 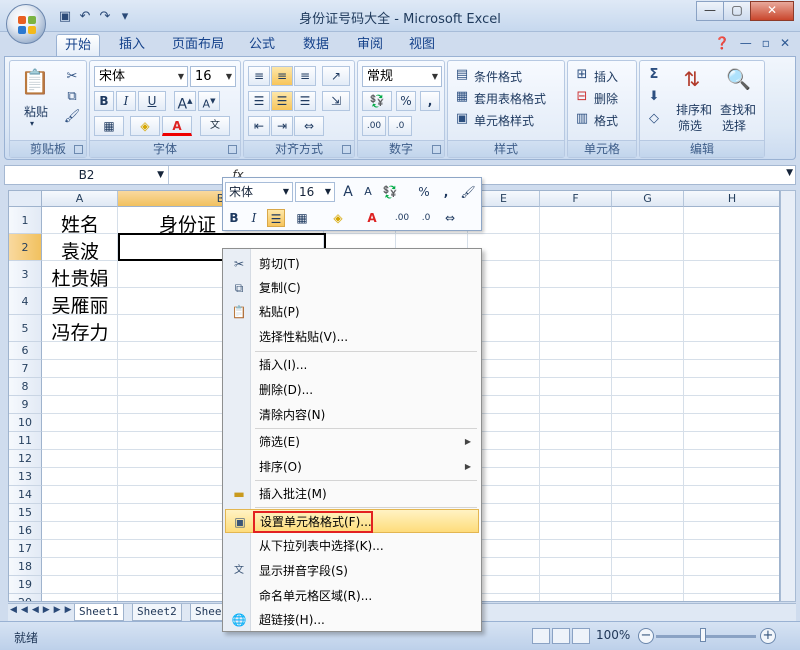 What do you see at coordinates (789, 173) in the screenshot?
I see `expand-formula-icon: ▼` at bounding box center [789, 173].